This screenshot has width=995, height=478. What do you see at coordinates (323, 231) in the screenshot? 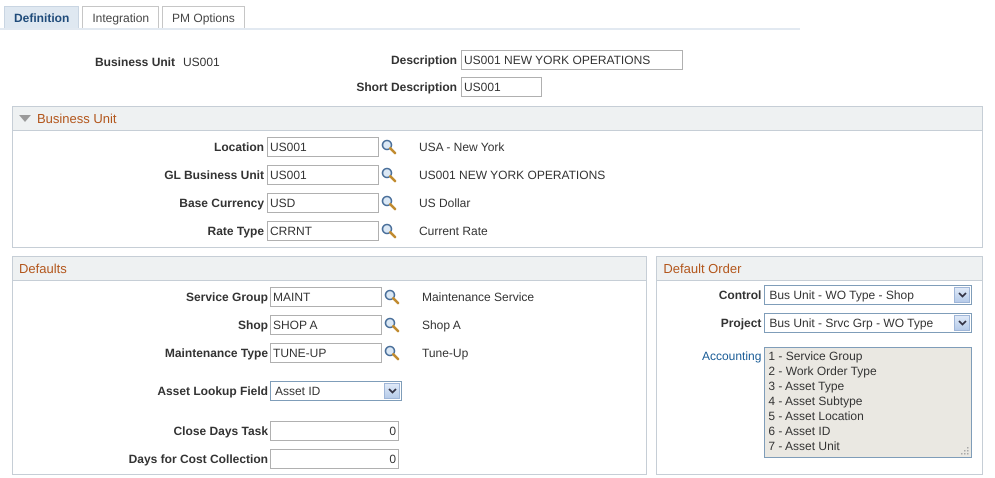
I see `input-field: CRRNT` at bounding box center [323, 231].